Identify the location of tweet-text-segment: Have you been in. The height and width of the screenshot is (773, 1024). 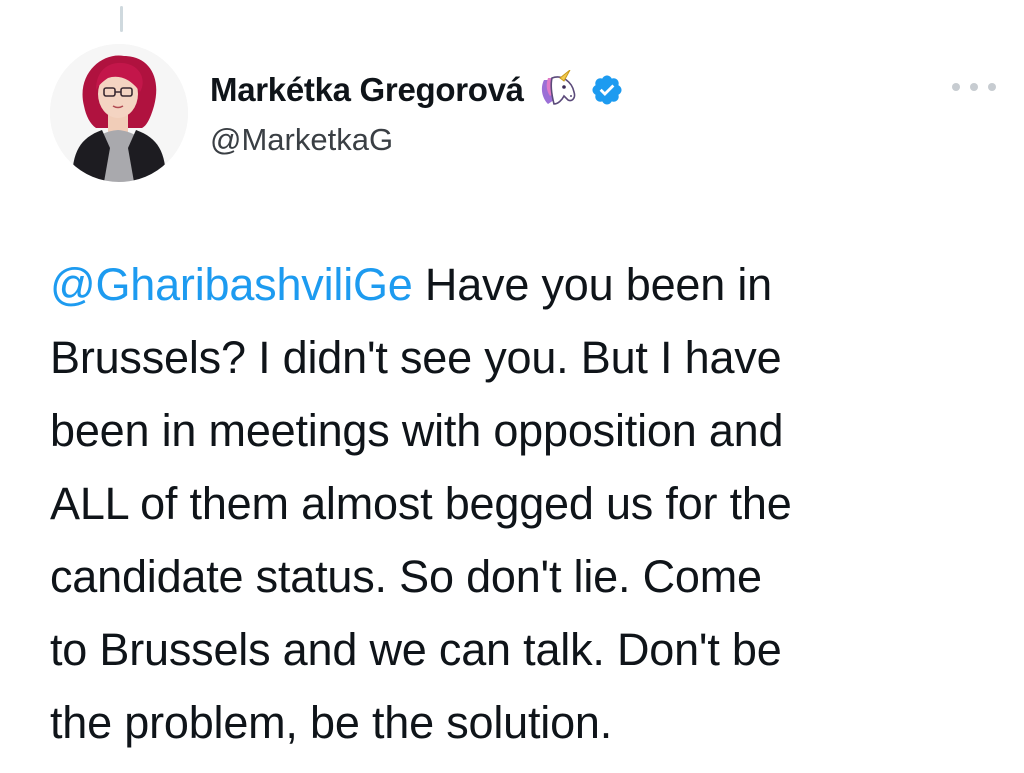
(592, 284).